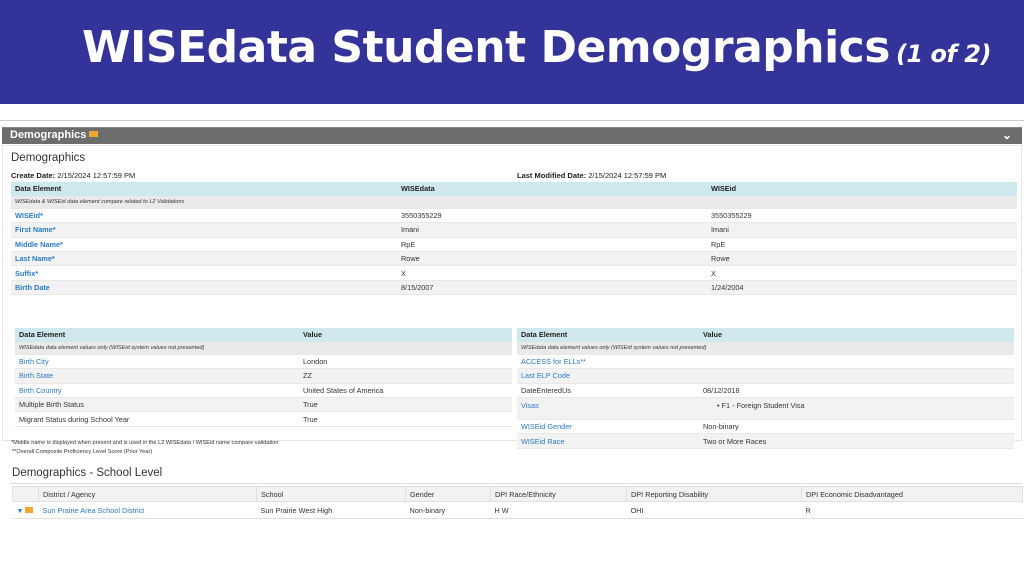 The height and width of the screenshot is (576, 1024). Describe the element at coordinates (912, 510) in the screenshot. I see `cell: R` at that location.